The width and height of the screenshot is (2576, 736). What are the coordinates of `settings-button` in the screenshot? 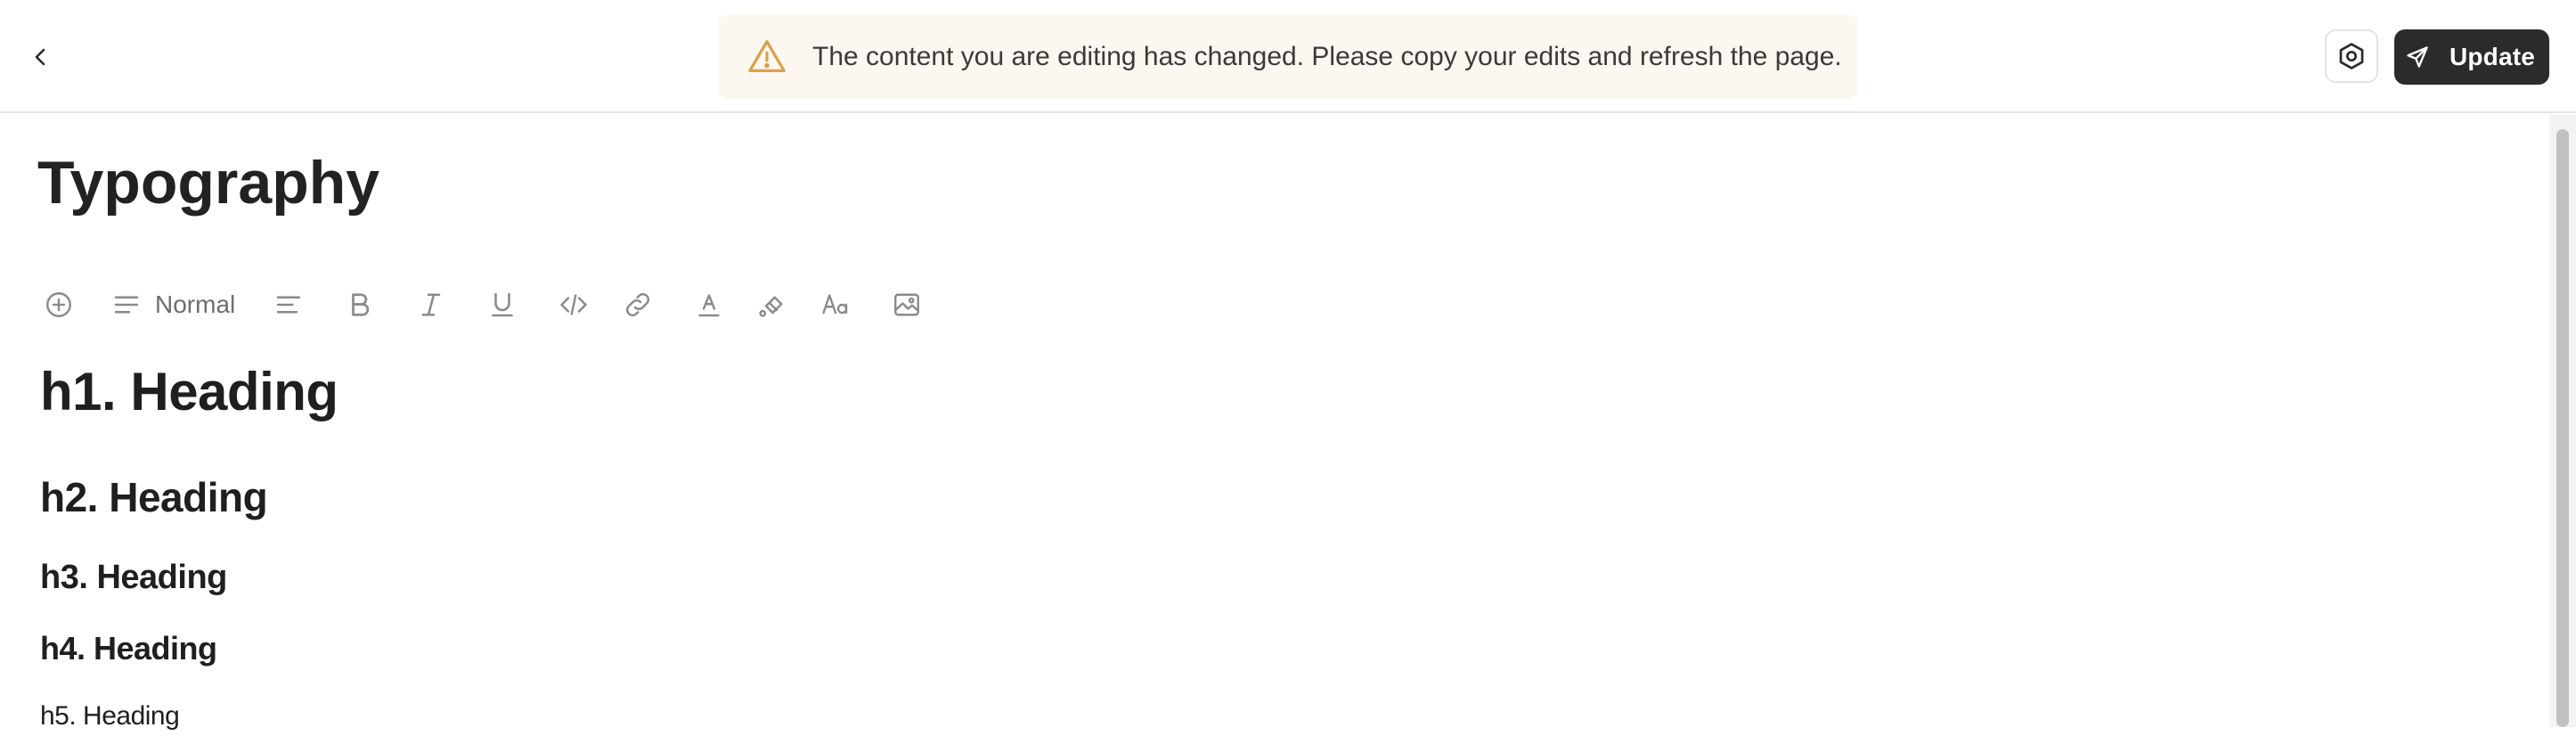 It's located at (2351, 56).